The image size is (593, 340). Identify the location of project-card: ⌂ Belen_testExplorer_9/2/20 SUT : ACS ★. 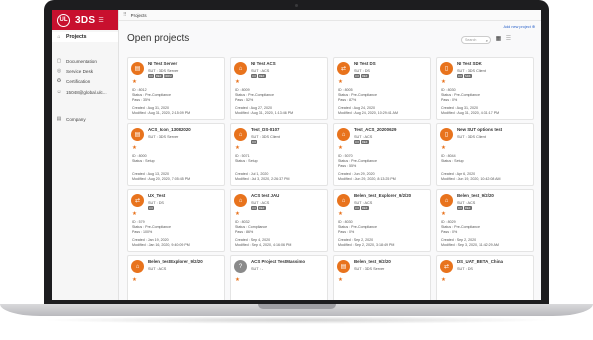
(176, 277).